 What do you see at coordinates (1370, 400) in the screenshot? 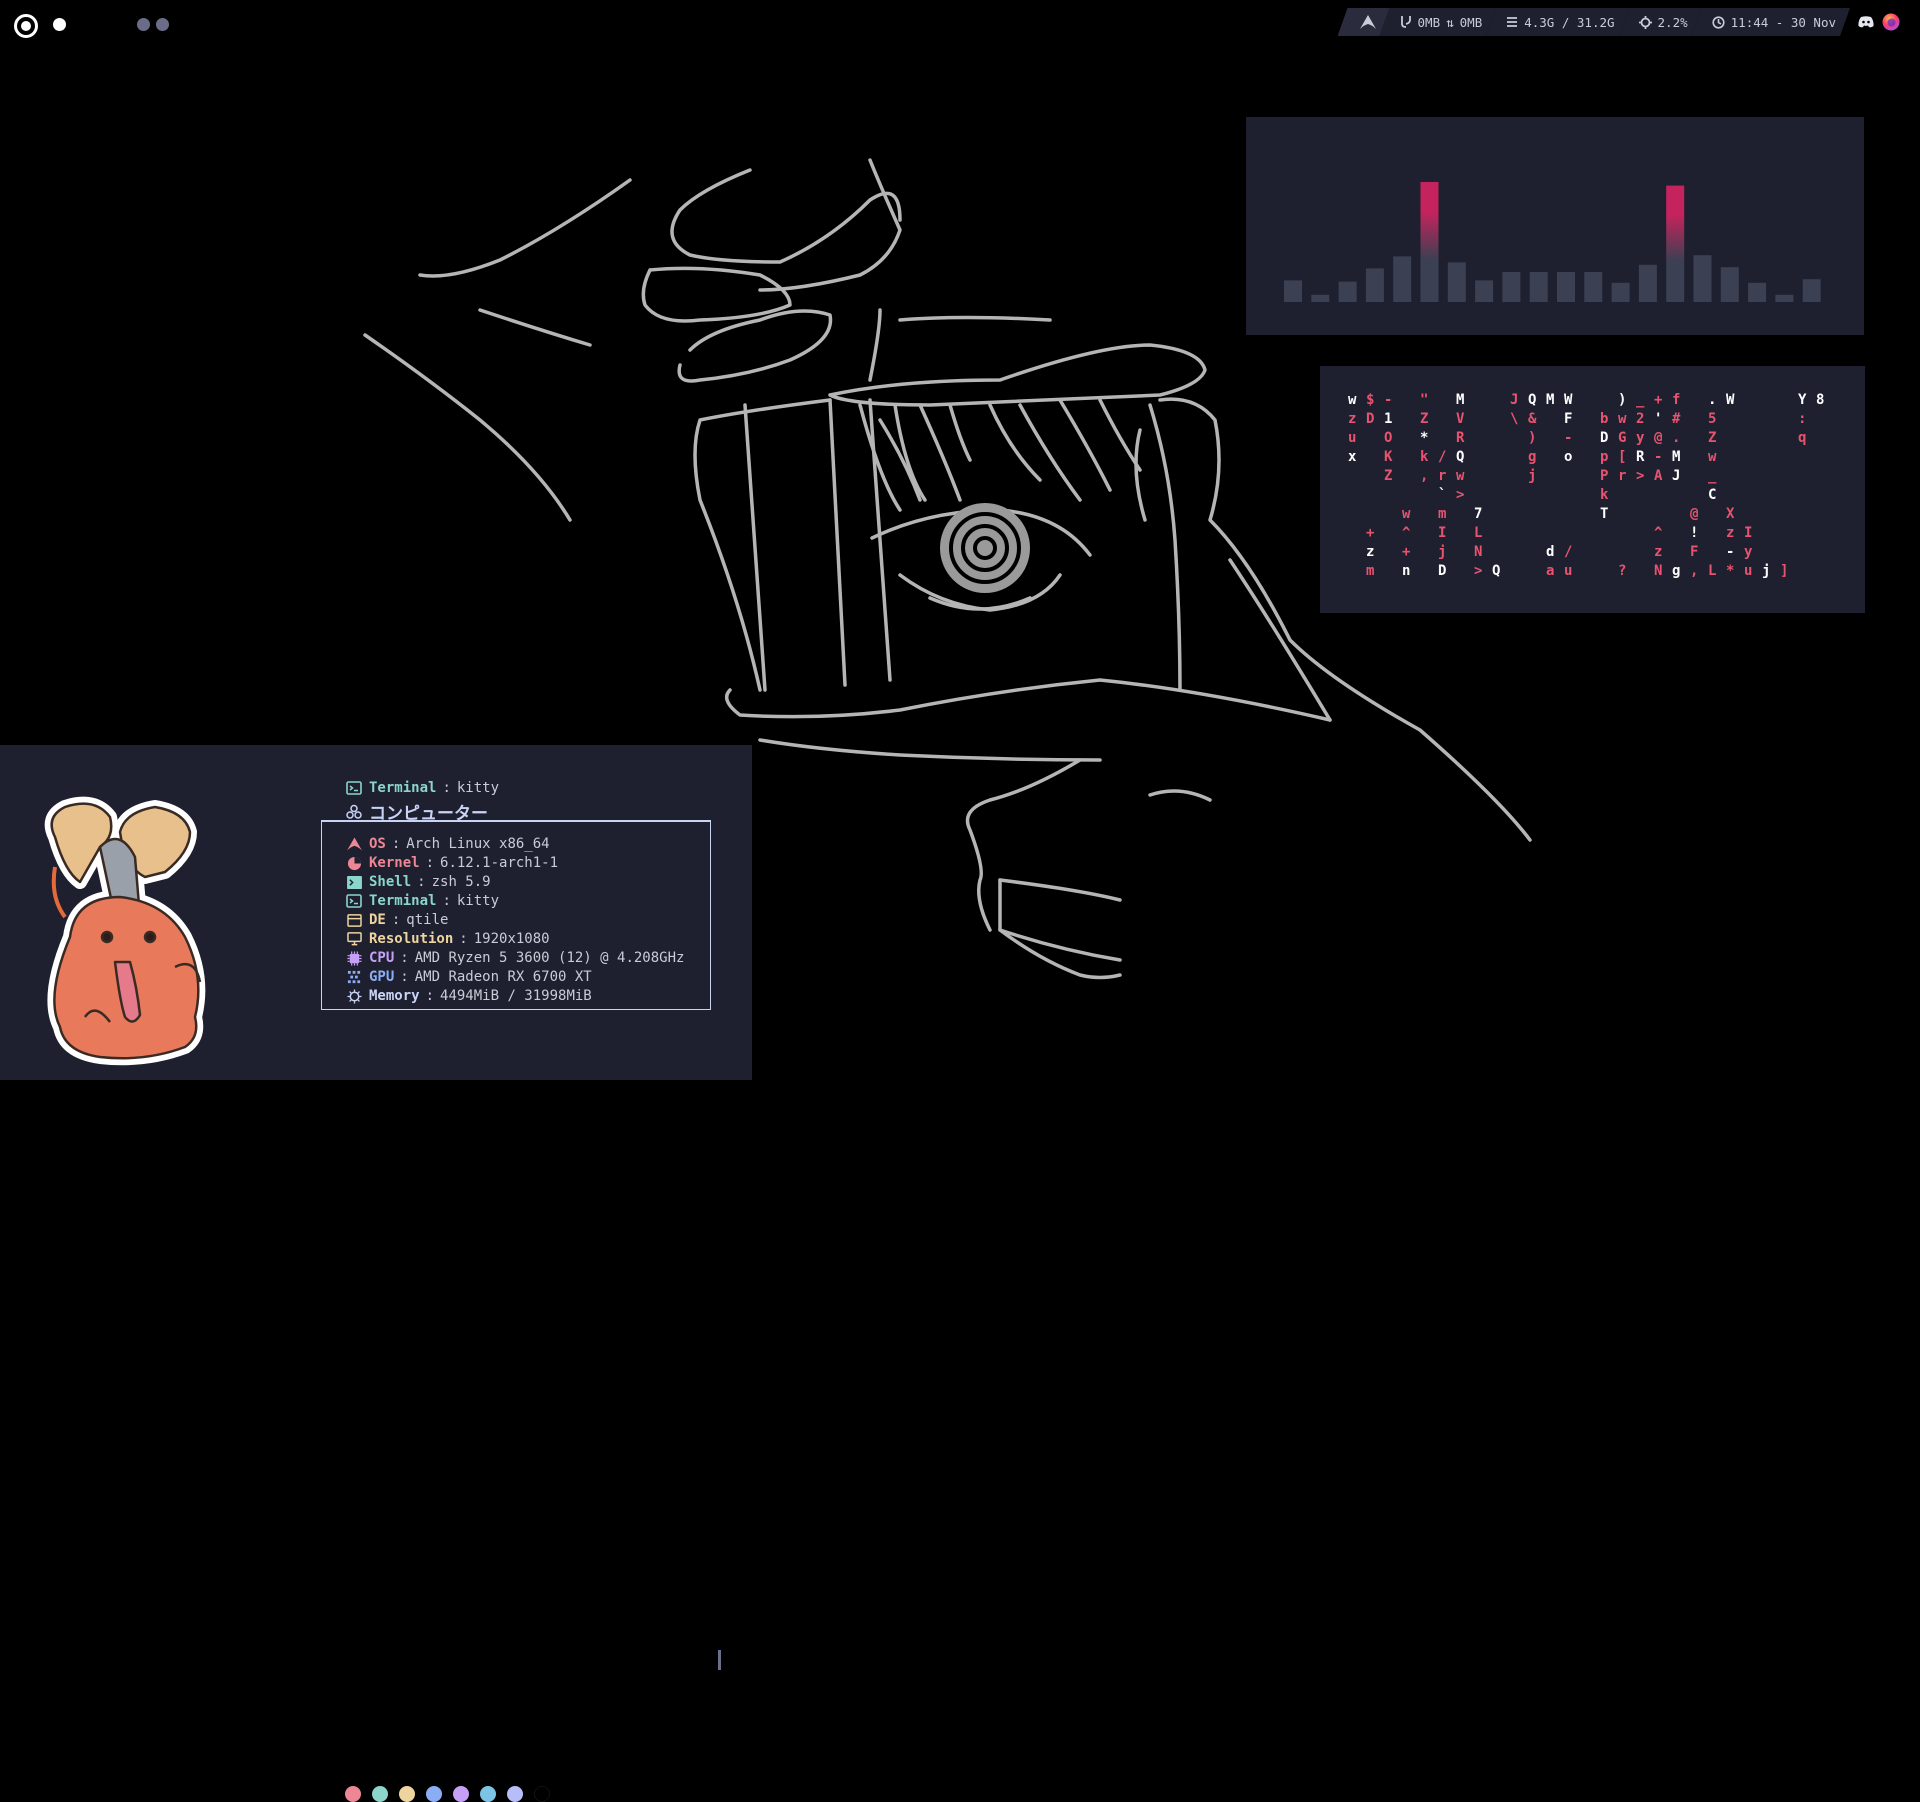
I see `matrix-char: $` at bounding box center [1370, 400].